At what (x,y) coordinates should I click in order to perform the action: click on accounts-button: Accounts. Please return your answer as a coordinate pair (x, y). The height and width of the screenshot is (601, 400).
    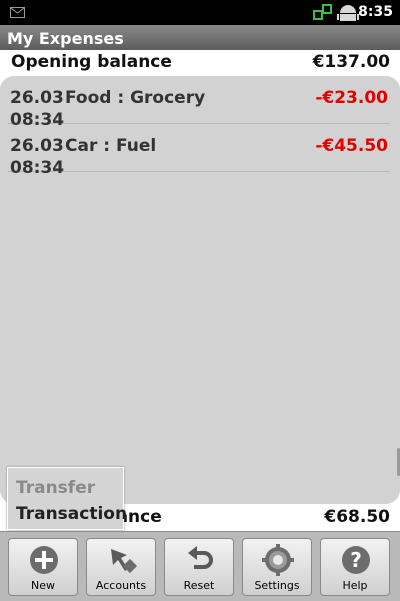
    Looking at the image, I should click on (121, 567).